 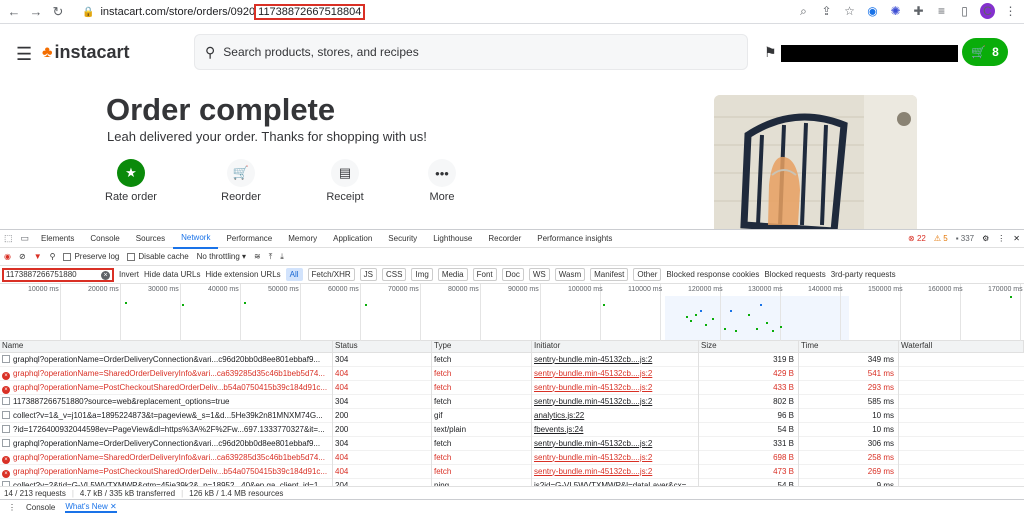 I want to click on preserve-log-checkbox: Preserve log, so click(x=91, y=256).